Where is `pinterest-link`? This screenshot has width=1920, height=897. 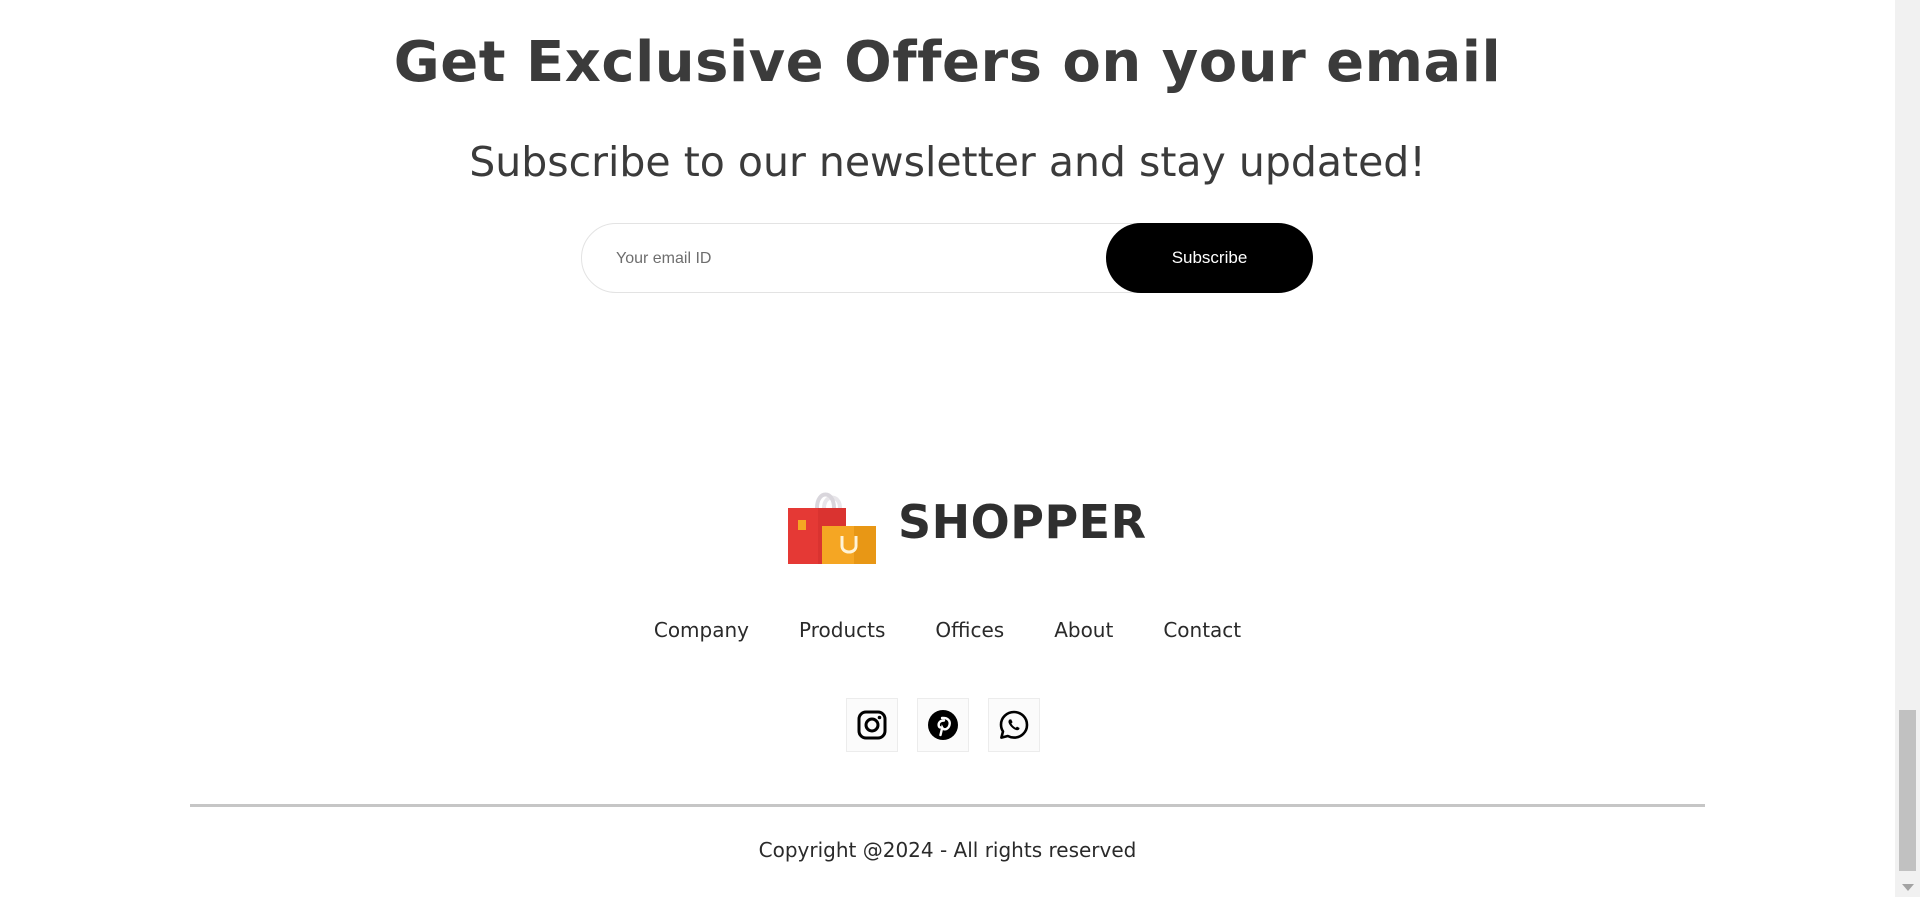 pinterest-link is located at coordinates (943, 725).